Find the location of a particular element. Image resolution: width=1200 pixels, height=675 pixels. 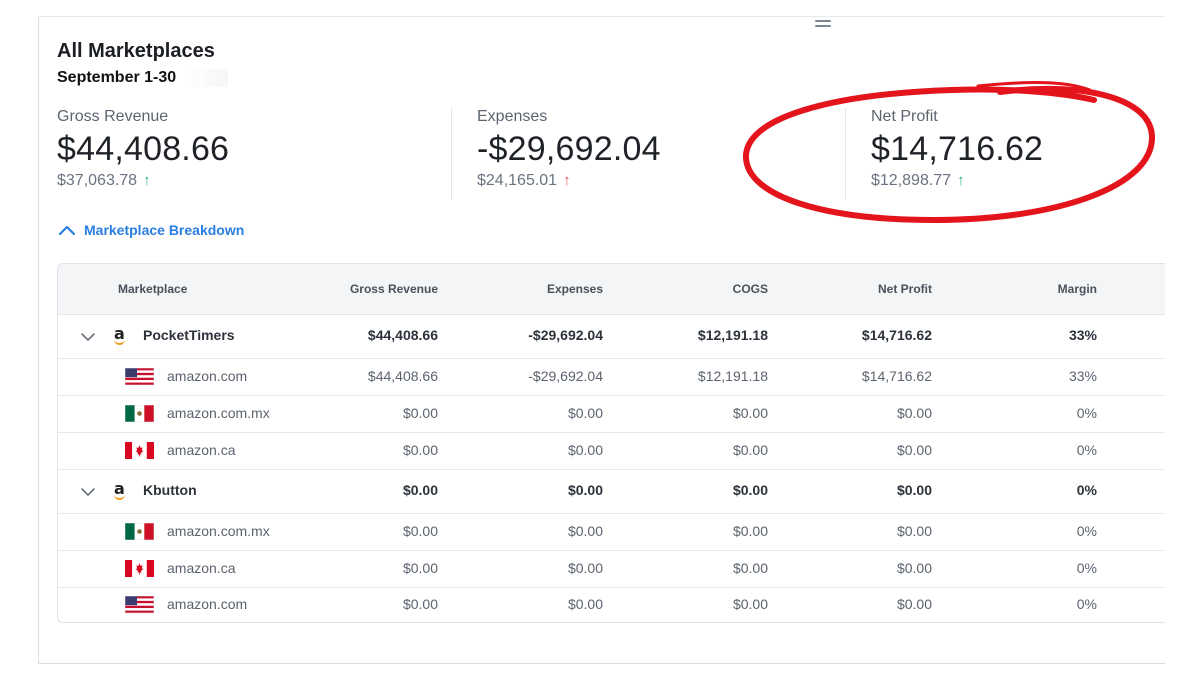

stat-value: $14,716.62 is located at coordinates (957, 149).